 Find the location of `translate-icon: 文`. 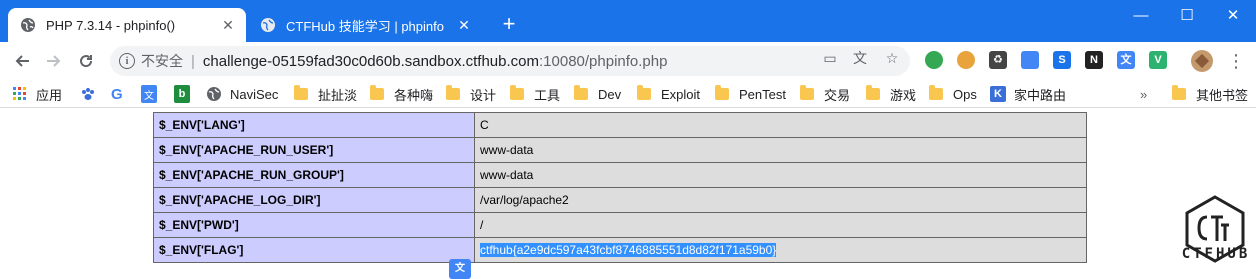

translate-icon: 文 is located at coordinates (149, 94).